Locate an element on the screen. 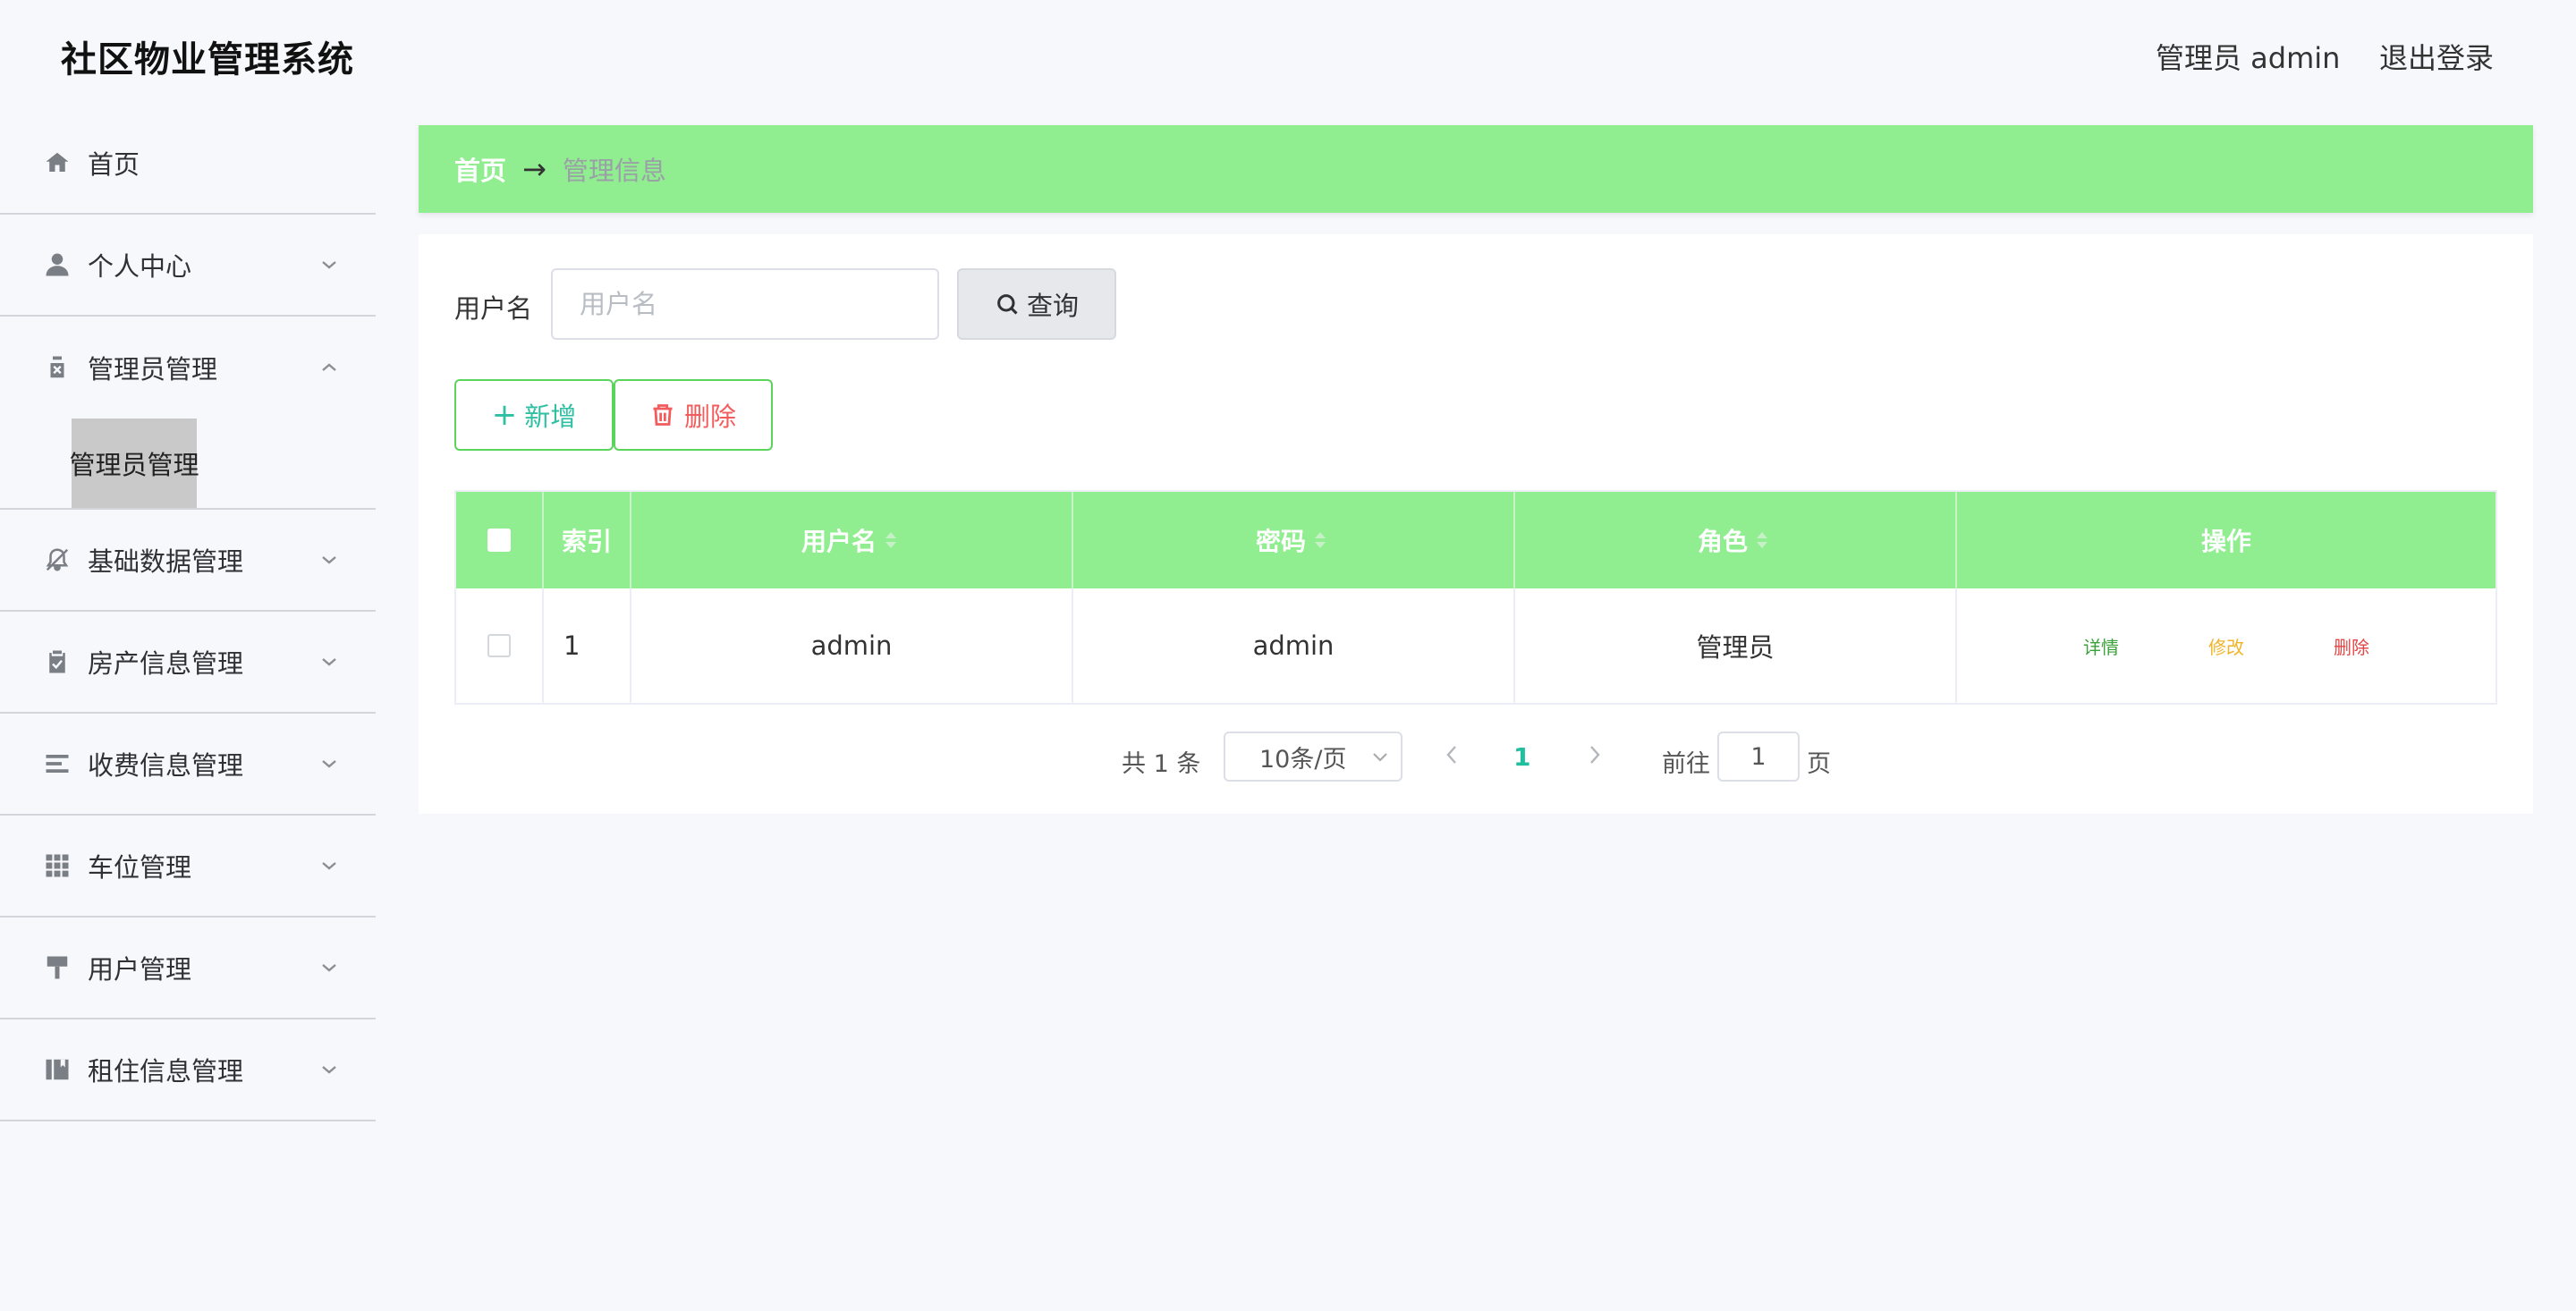  current-page: 1 is located at coordinates (1521, 757).